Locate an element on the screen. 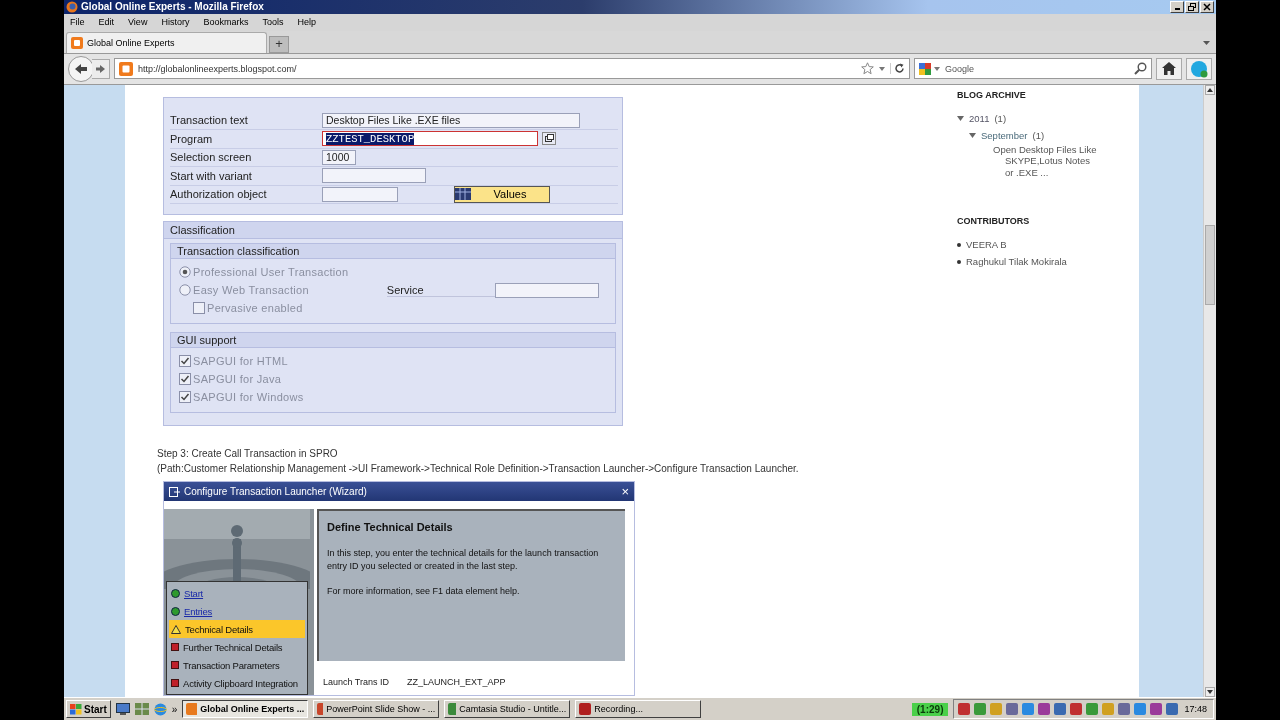 The width and height of the screenshot is (1280, 720). search-icon is located at coordinates (1140, 69).